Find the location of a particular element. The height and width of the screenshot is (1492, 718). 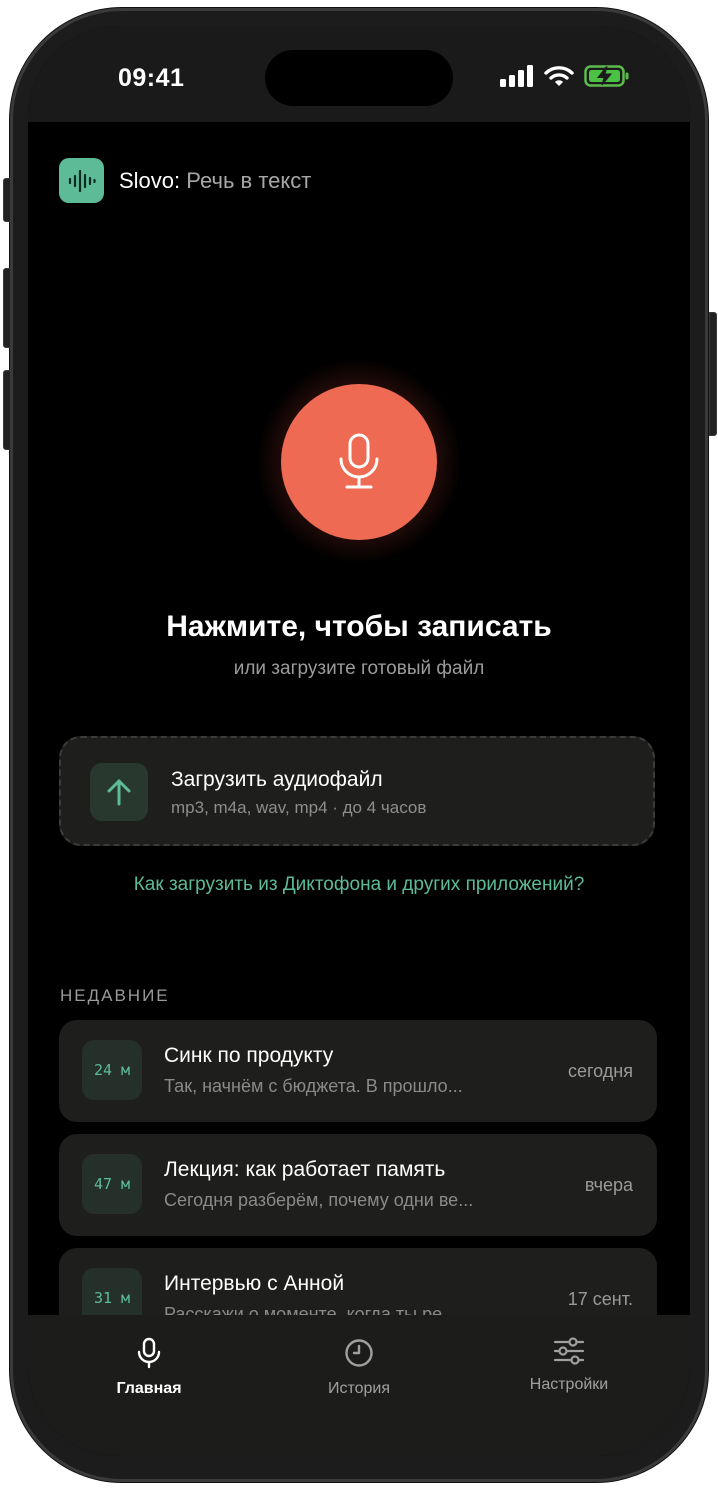

clock-icon is located at coordinates (359, 1353).